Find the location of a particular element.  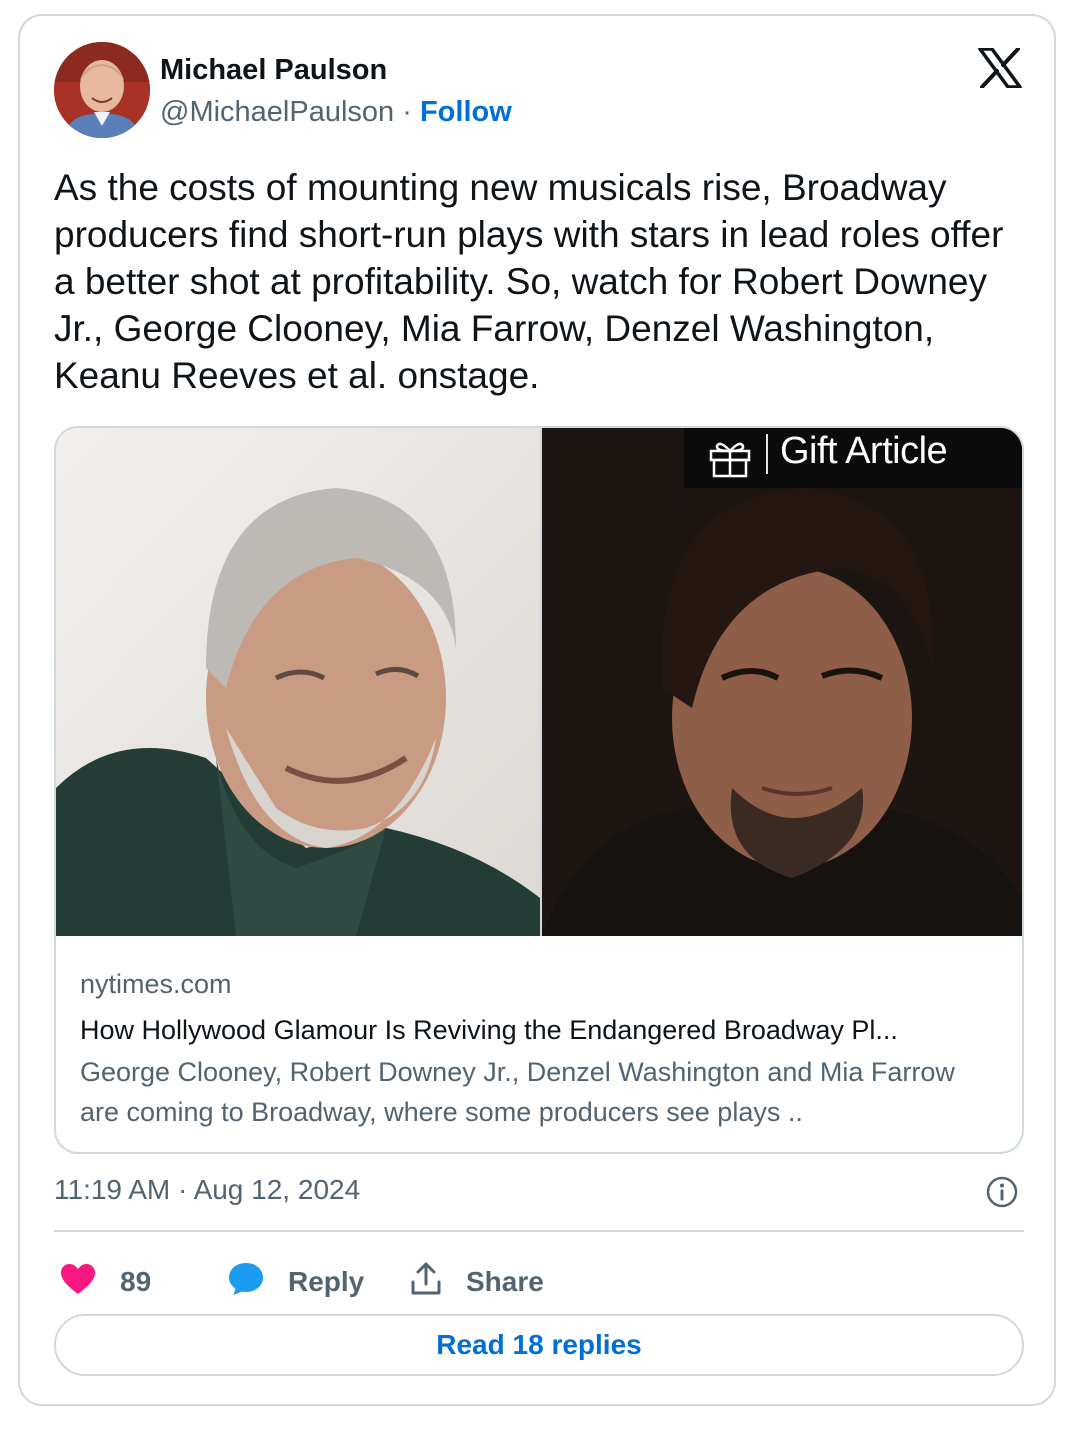

author-handle: @MichaelPaulson is located at coordinates (277, 112).